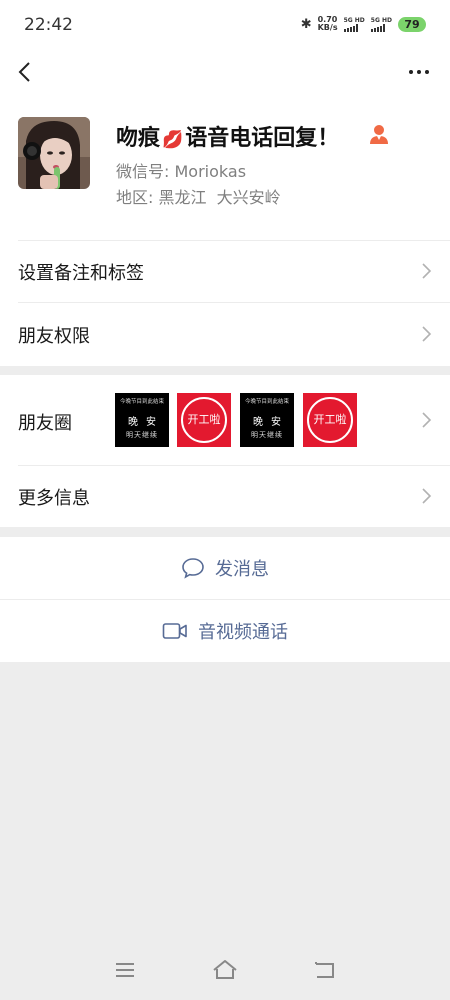 The width and height of the screenshot is (450, 1000). Describe the element at coordinates (419, 72) in the screenshot. I see `more-dots-icon` at that location.